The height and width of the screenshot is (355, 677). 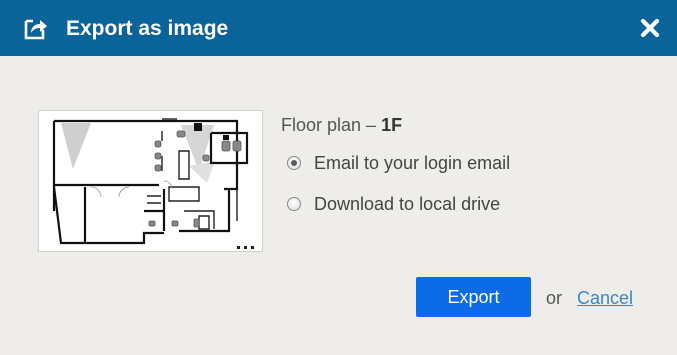 I want to click on plan-label: Floor plan –, so click(x=331, y=125).